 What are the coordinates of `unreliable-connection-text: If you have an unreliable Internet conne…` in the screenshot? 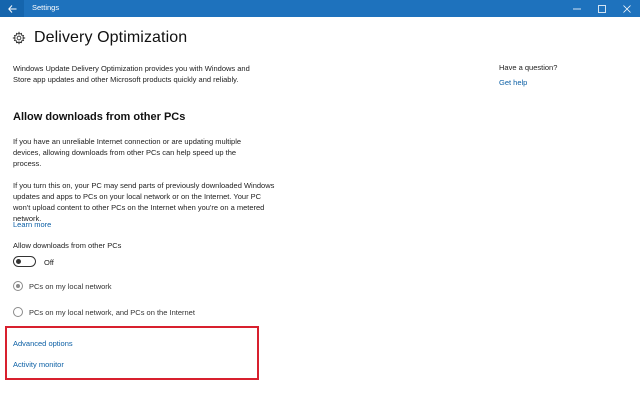 It's located at (127, 152).